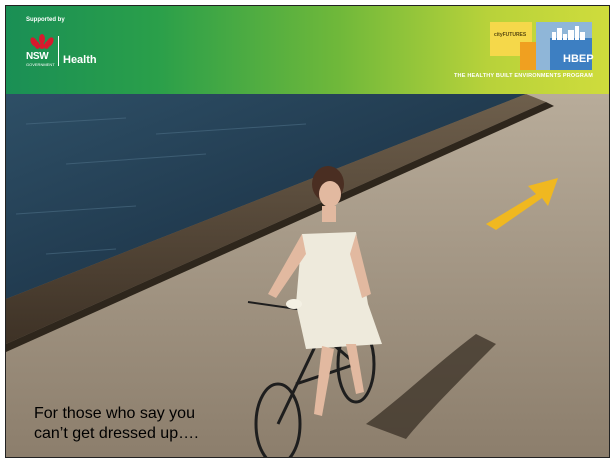 The height and width of the screenshot is (461, 613). I want to click on cityfutures-label: cityFUTURES, so click(510, 35).